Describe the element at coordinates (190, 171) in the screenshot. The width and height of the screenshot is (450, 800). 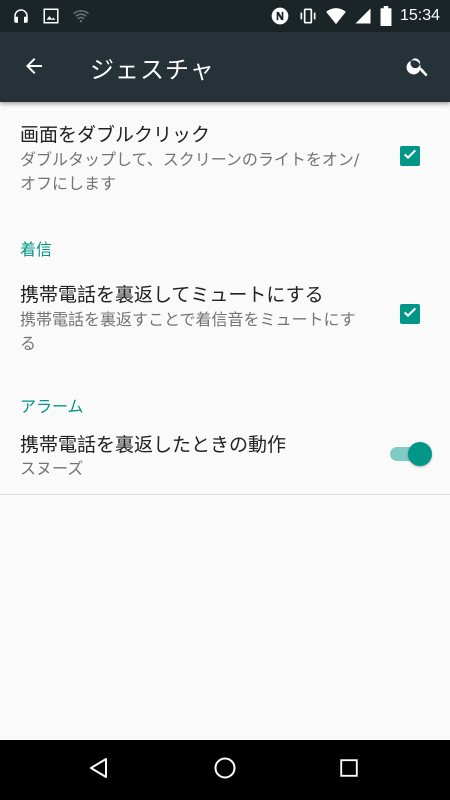
I see `pref-summary: ダブルタップして、スクリーンのライトをオン/オフにします` at that location.